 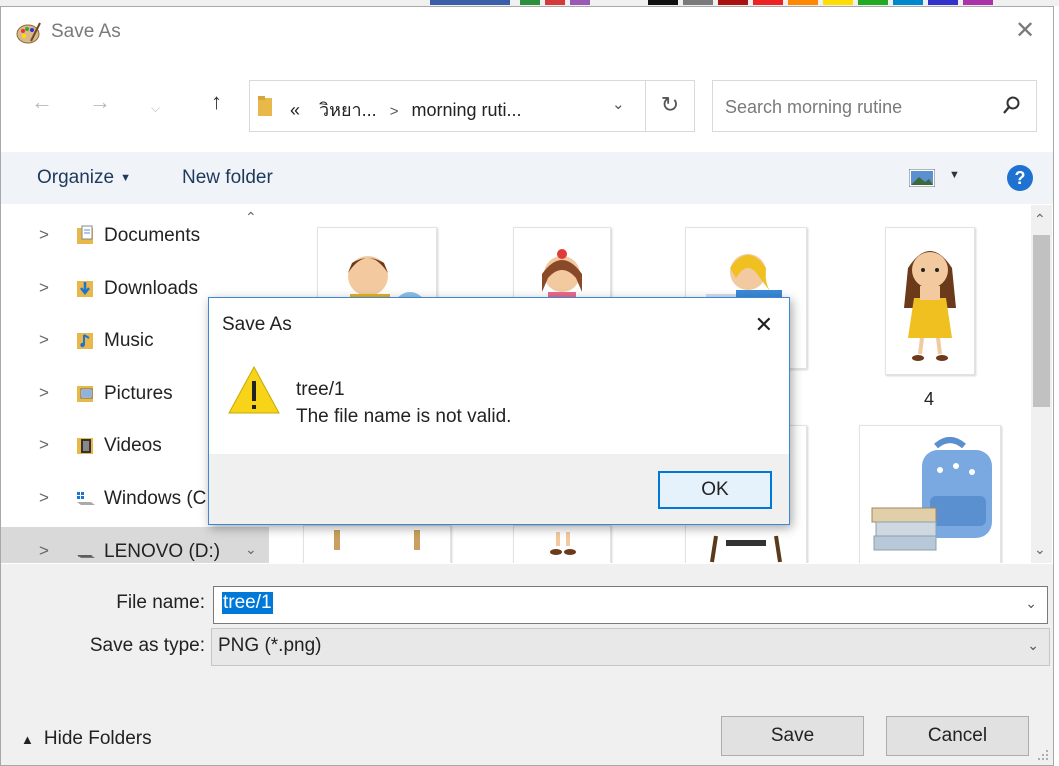 What do you see at coordinates (151, 288) in the screenshot?
I see `sidebar-item-label: Downloads` at bounding box center [151, 288].